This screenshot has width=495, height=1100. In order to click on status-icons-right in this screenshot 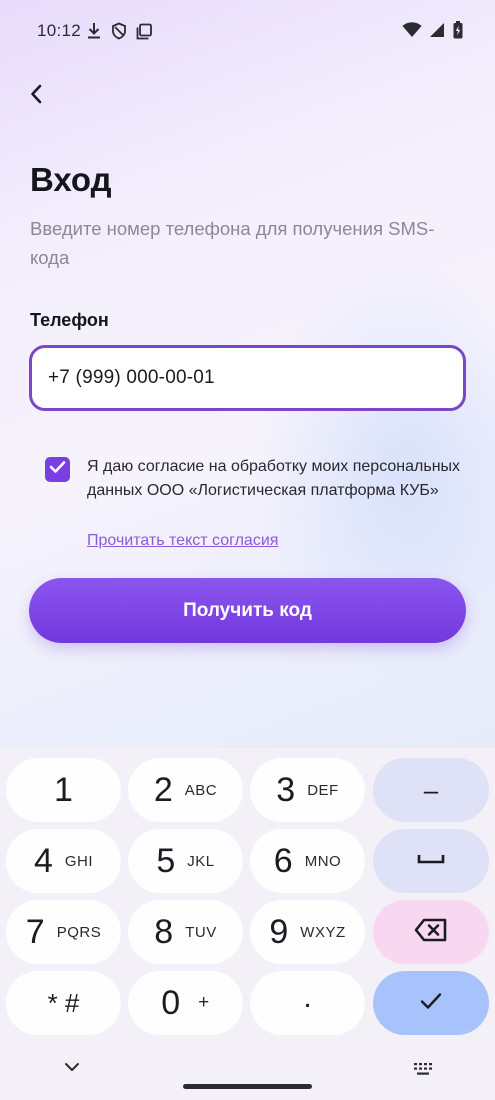, I will do `click(432, 30)`.